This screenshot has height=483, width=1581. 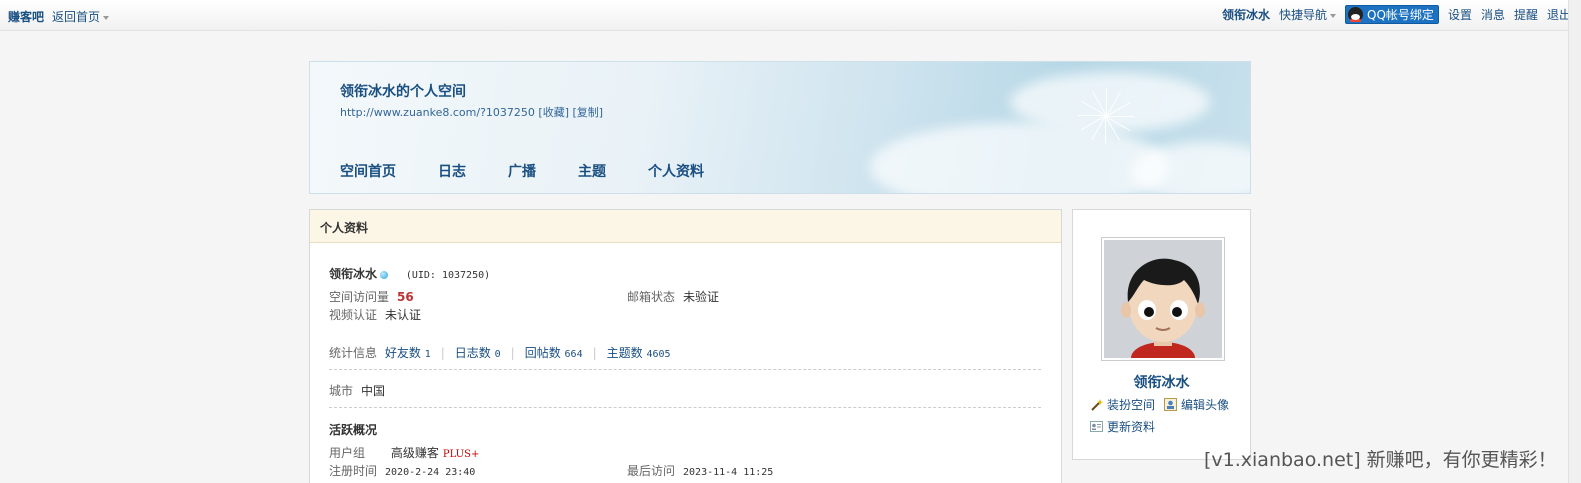 What do you see at coordinates (353, 430) in the screenshot?
I see `activity-title: 活跃概况` at bounding box center [353, 430].